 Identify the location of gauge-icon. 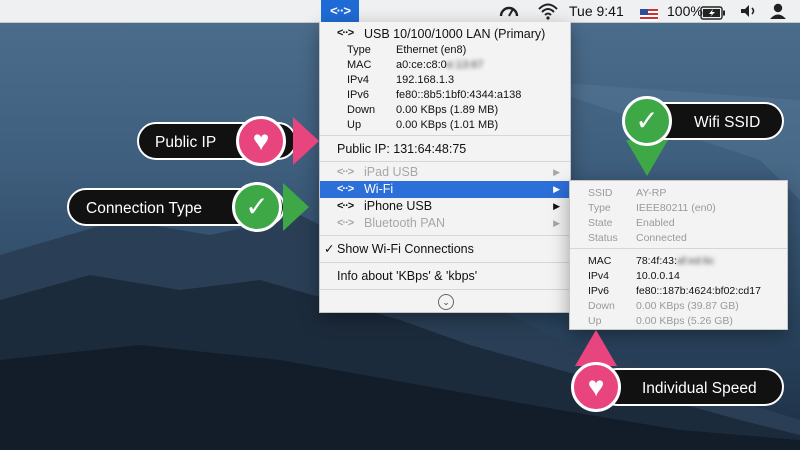
(511, 11).